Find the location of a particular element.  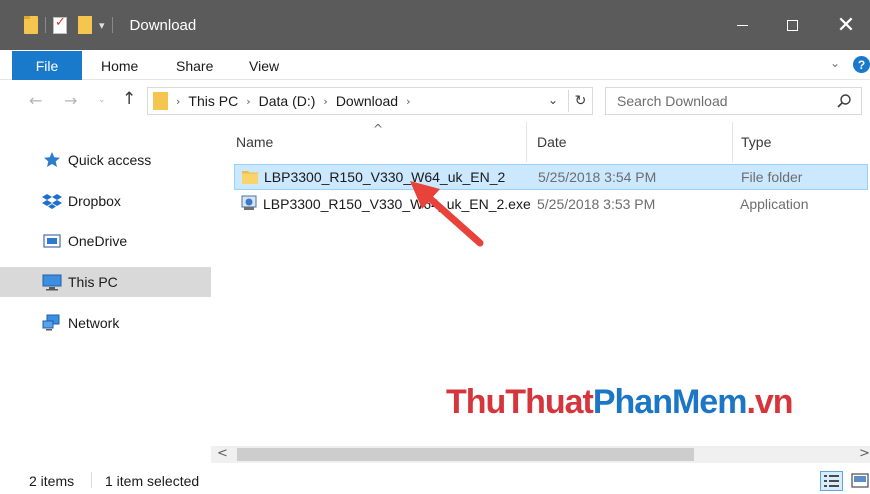

selection-count: 1 item selected is located at coordinates (152, 481).